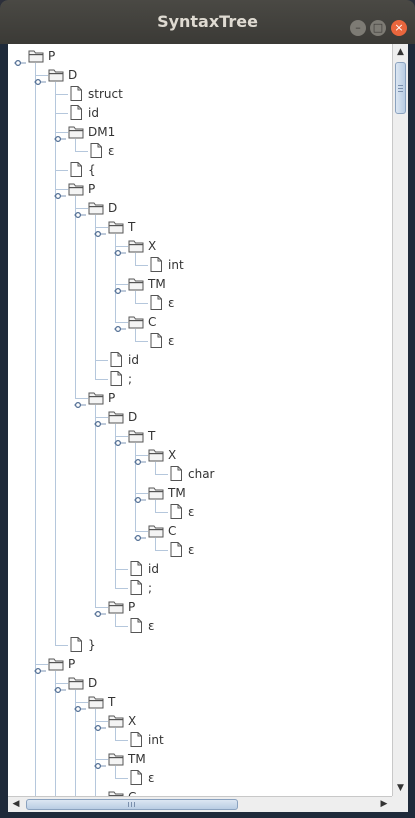 Image resolution: width=415 pixels, height=818 pixels. What do you see at coordinates (358, 28) in the screenshot?
I see `minimize-button: –` at bounding box center [358, 28].